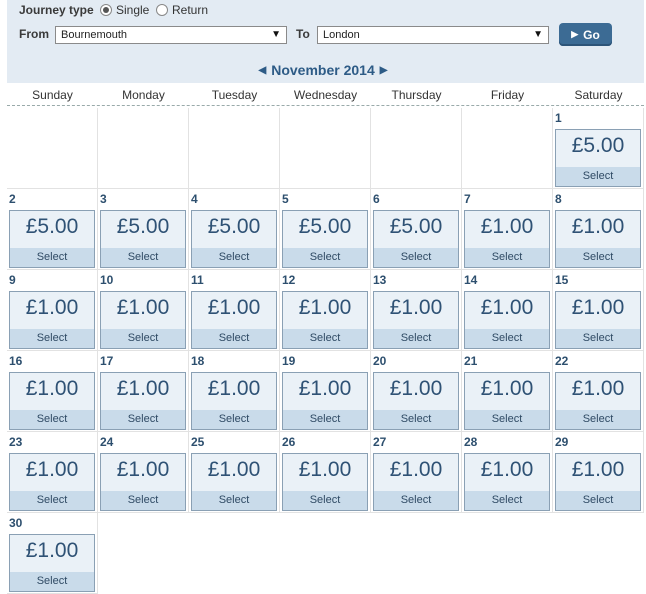 The image size is (646, 594). I want to click on calendar-day-cell: 27 £1.00 Select, so click(416, 472).